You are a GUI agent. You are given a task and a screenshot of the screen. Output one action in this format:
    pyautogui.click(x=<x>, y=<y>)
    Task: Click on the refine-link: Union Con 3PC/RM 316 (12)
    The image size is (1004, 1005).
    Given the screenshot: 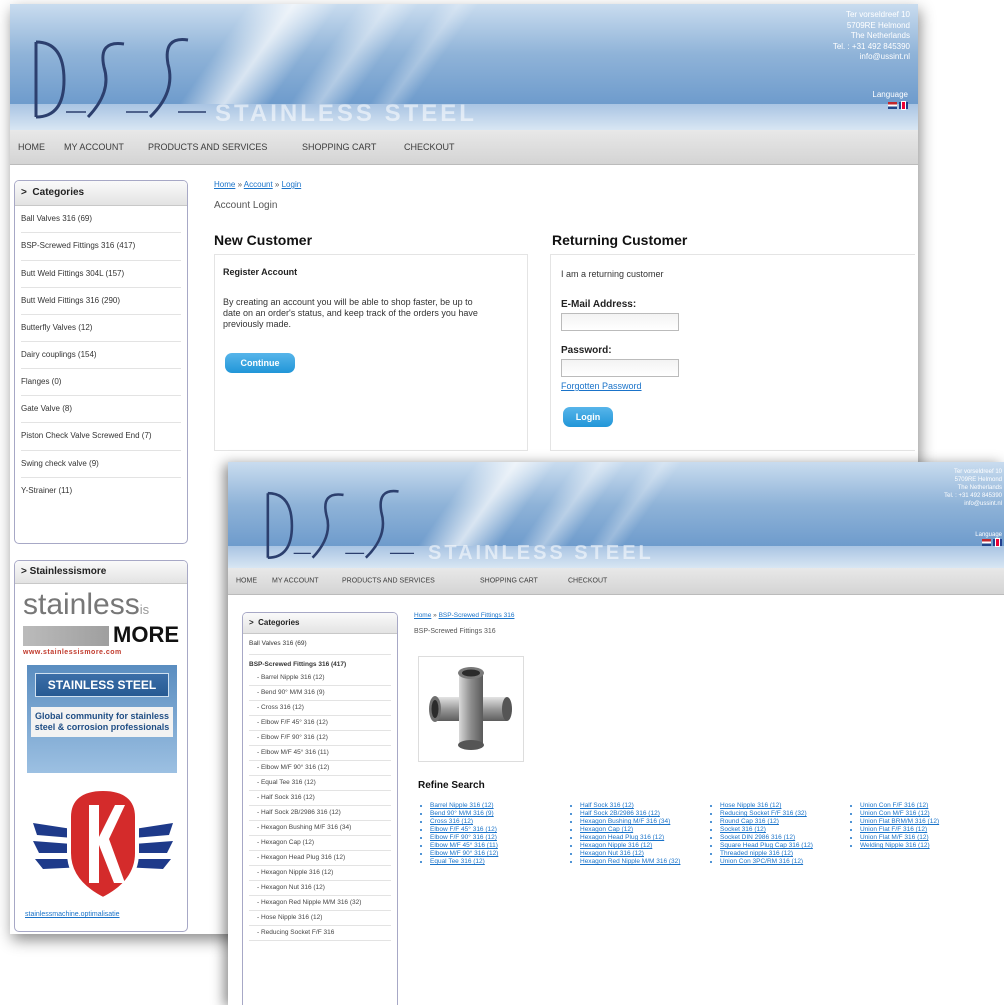 What is the action you would take?
    pyautogui.click(x=761, y=861)
    